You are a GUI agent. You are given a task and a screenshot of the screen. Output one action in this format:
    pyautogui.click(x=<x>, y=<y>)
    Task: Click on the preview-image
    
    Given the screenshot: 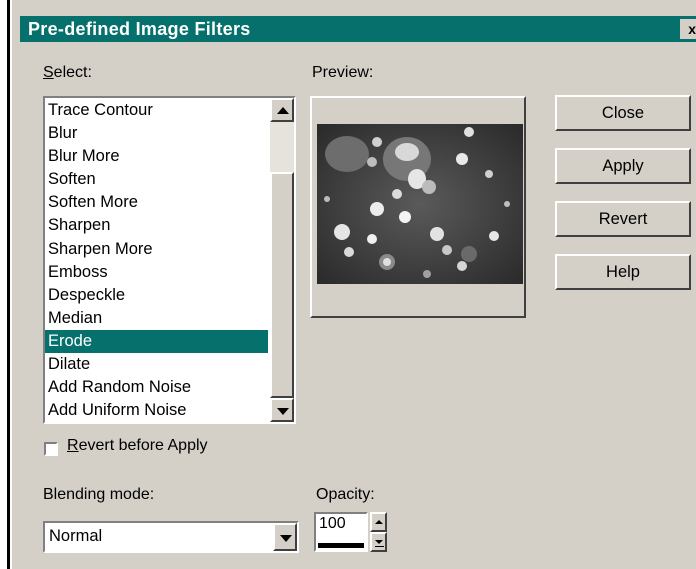 What is the action you would take?
    pyautogui.click(x=420, y=204)
    